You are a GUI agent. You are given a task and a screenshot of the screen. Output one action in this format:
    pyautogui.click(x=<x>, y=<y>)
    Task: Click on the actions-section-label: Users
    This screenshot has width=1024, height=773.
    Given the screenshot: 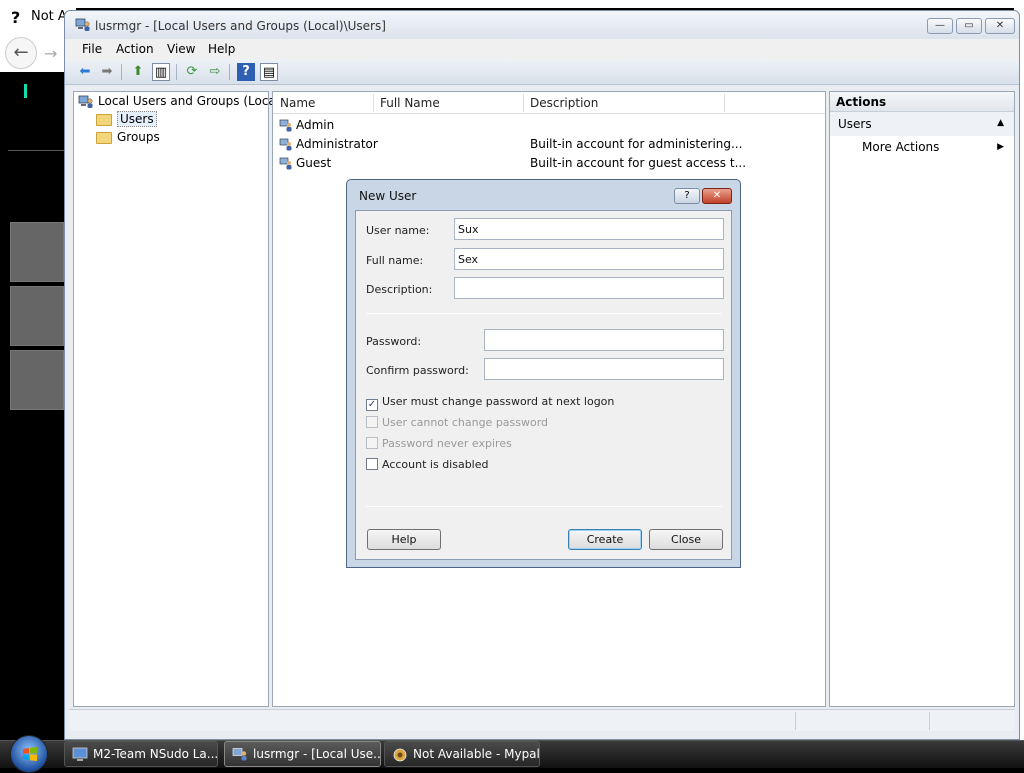 What is the action you would take?
    pyautogui.click(x=855, y=124)
    